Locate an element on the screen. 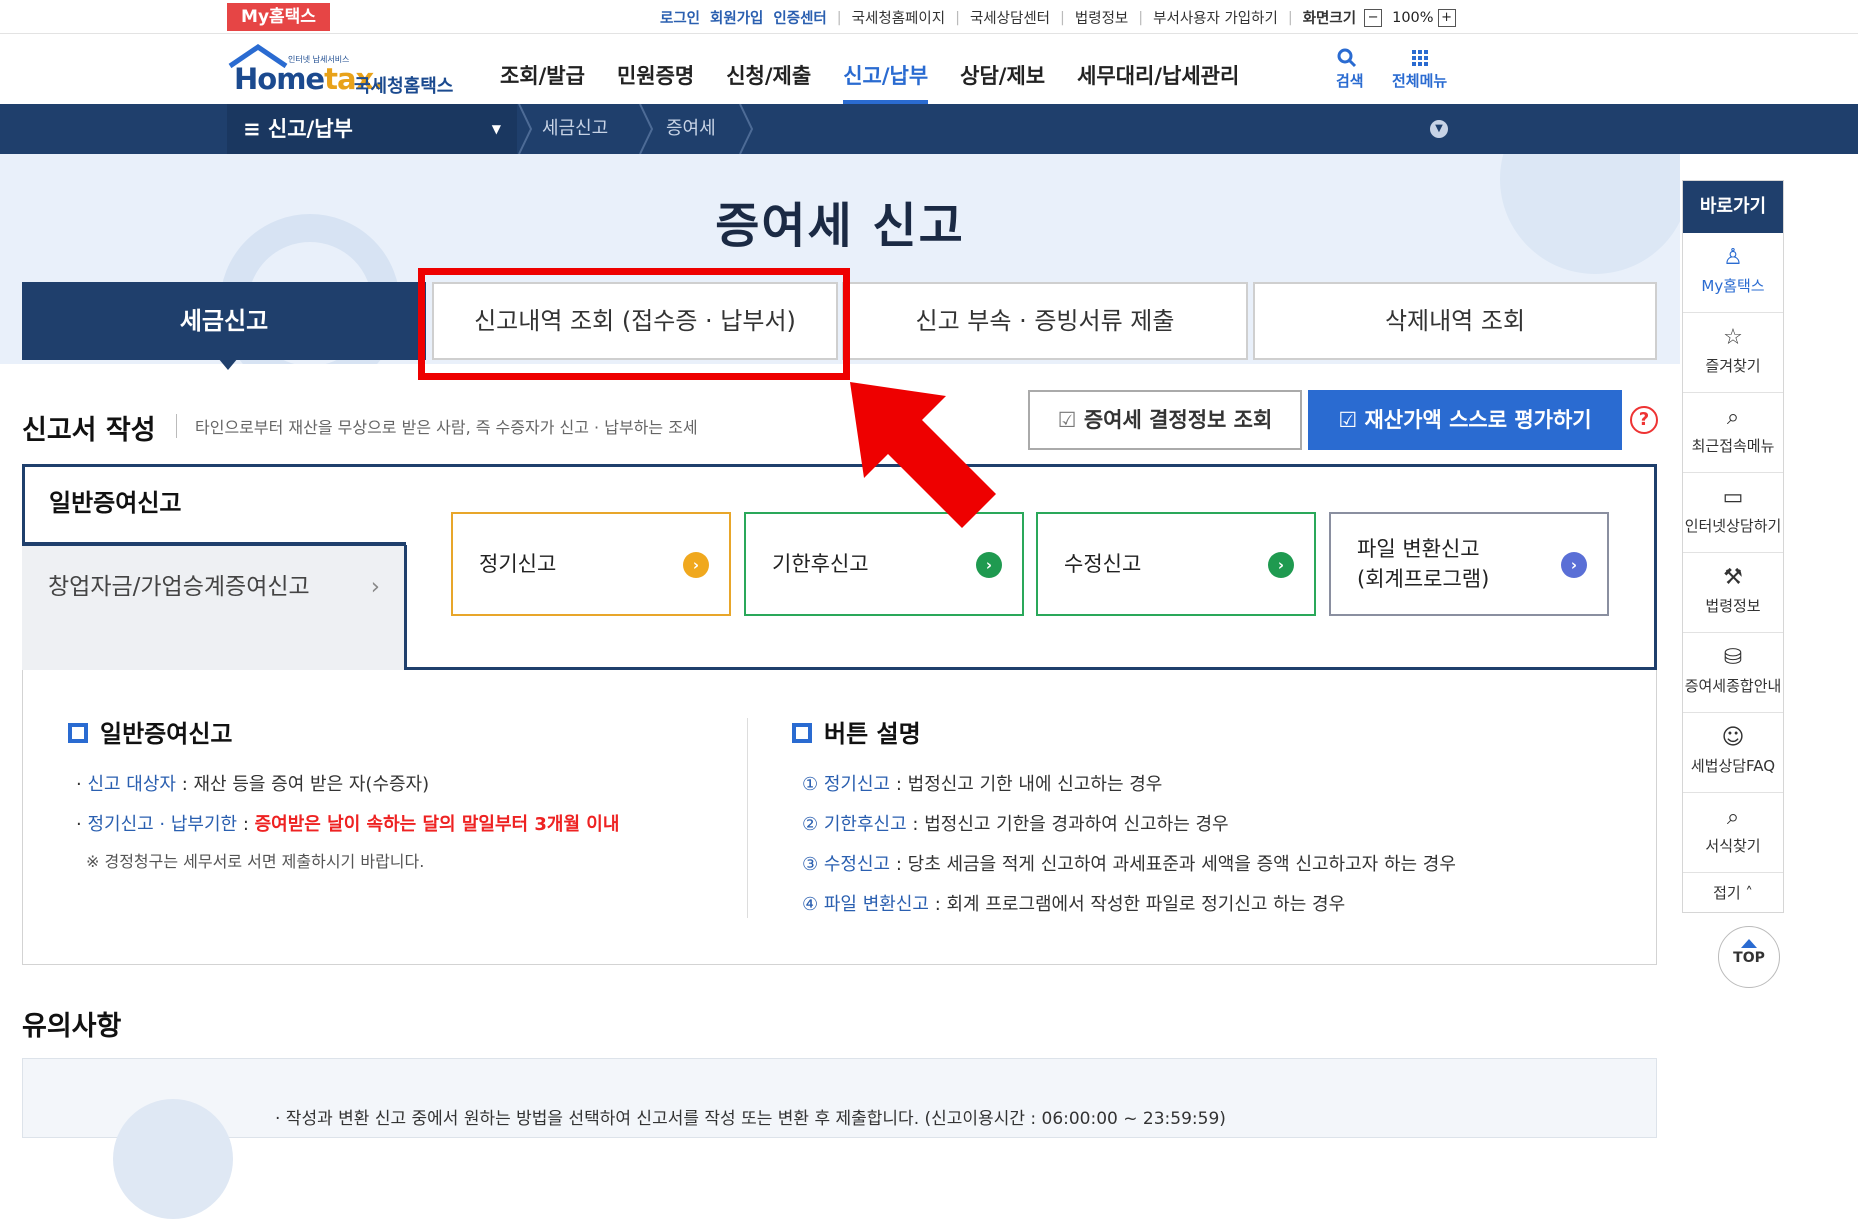 The width and height of the screenshot is (1858, 1219). screen-size-label: 화면크기 is located at coordinates (1329, 19).